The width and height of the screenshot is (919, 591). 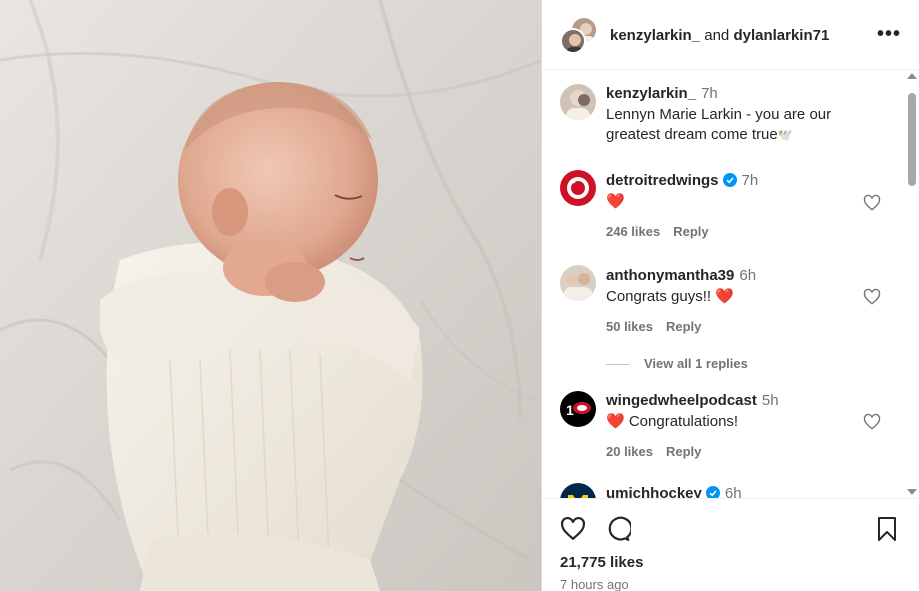 I want to click on bookmark-icon, so click(x=887, y=529).